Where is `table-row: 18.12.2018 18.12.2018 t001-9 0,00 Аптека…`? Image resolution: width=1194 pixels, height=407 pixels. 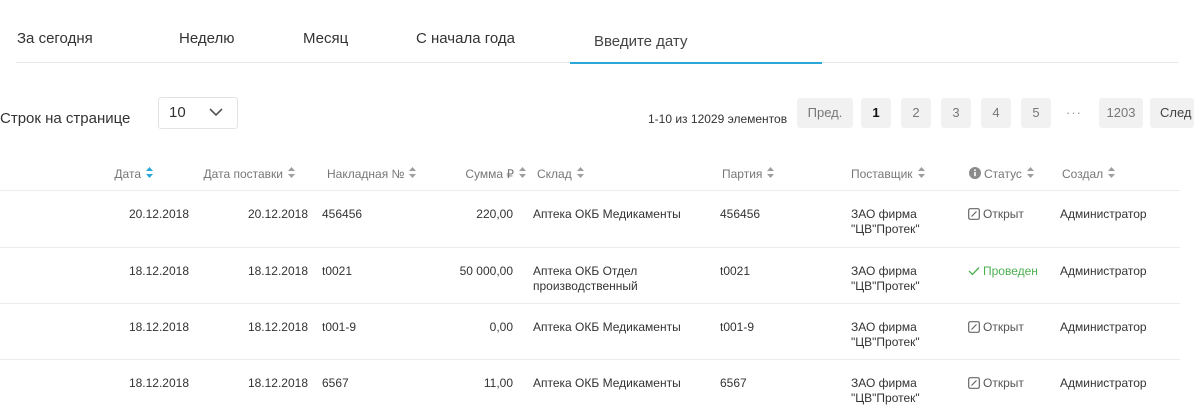
table-row: 18.12.2018 18.12.2018 t001-9 0,00 Аптека… is located at coordinates (590, 331).